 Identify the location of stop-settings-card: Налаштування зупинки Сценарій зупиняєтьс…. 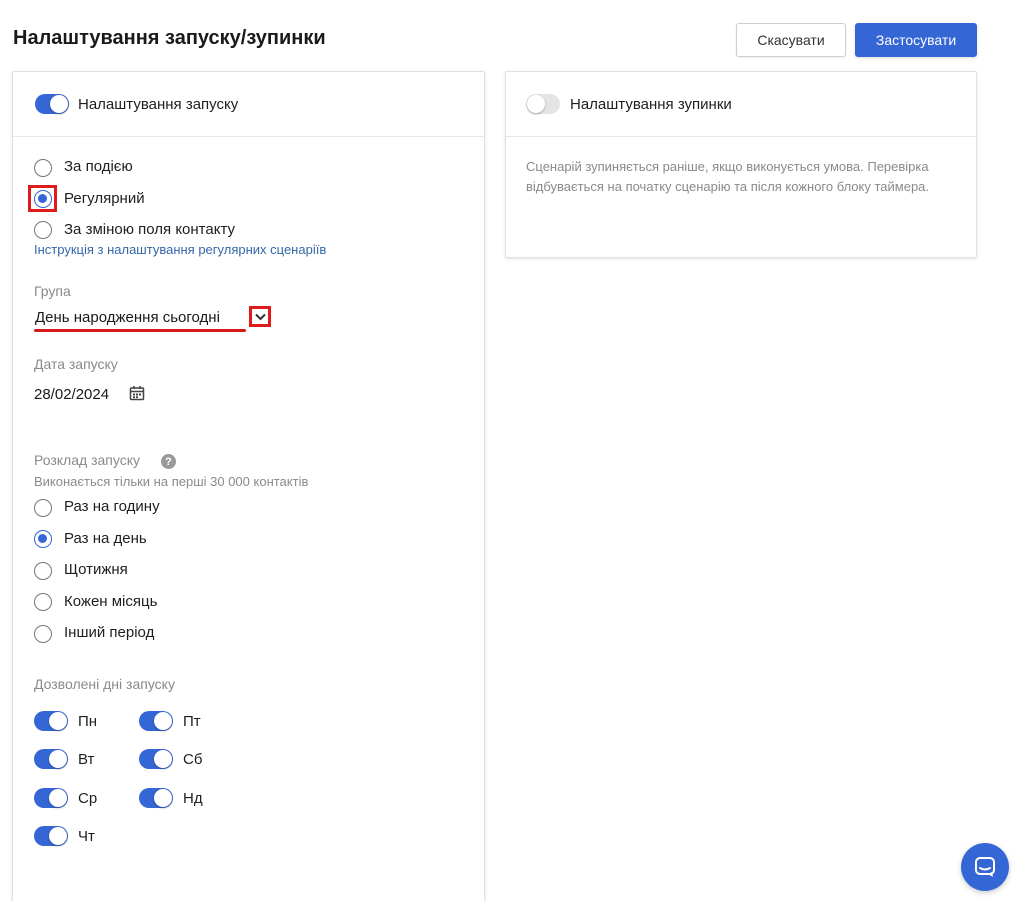
(741, 164).